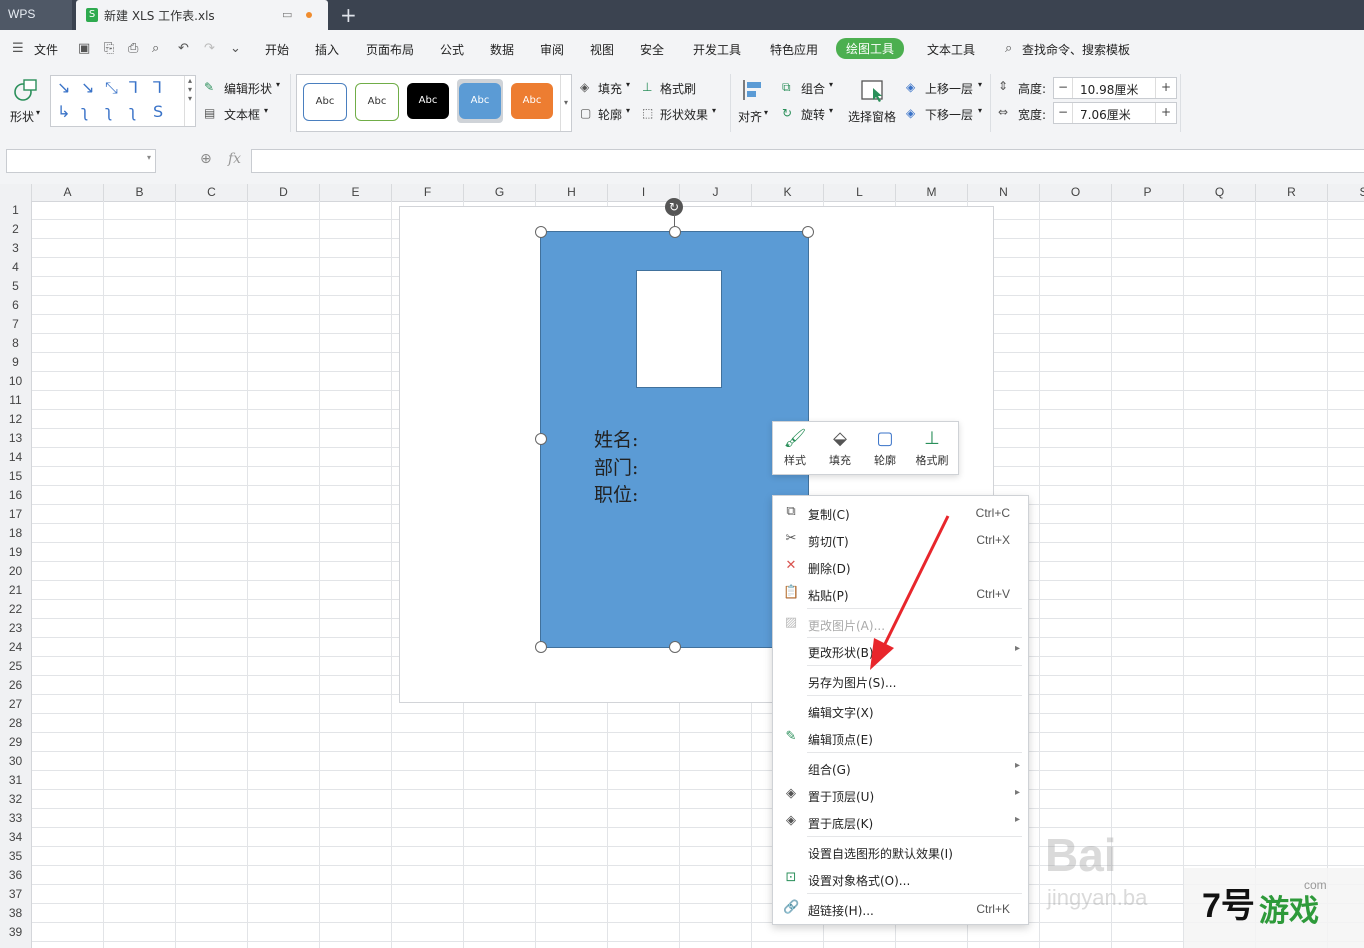  I want to click on mini-painter-button: ⊥ 格式刷, so click(932, 447).